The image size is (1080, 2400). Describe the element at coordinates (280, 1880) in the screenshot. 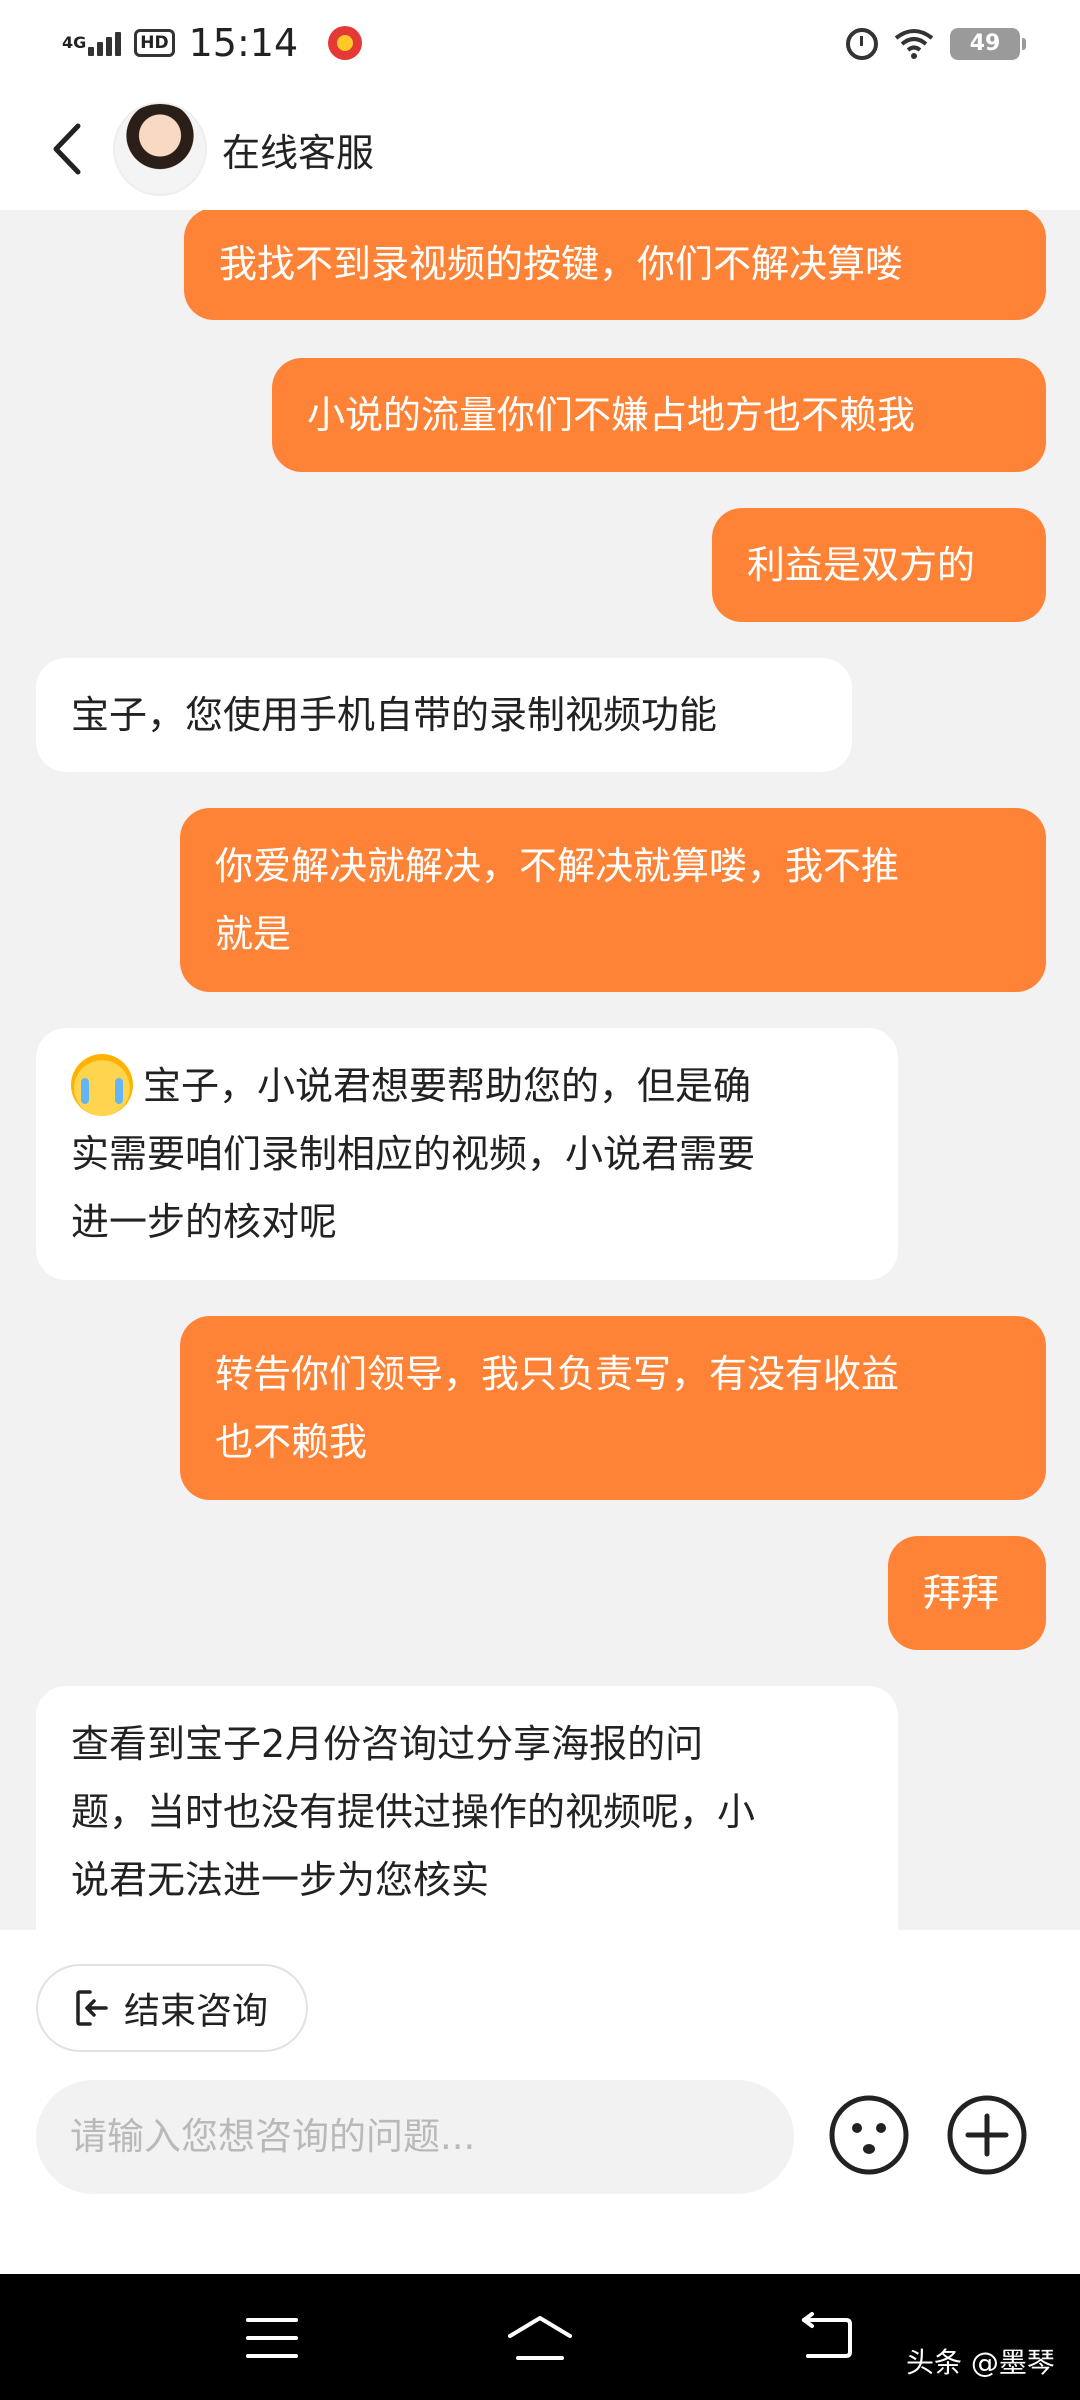

I see `message-text: 说君无法进一步为您核实` at that location.